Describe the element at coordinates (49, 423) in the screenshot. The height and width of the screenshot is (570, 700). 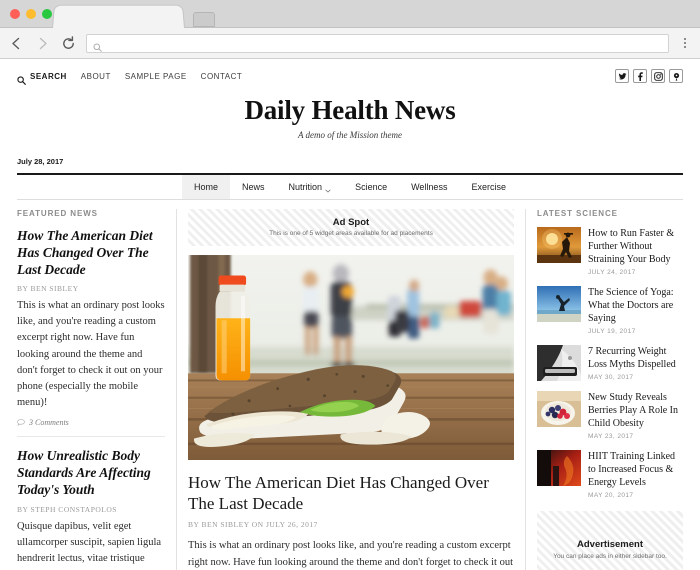
I see `comments-count: 3 Comments` at that location.